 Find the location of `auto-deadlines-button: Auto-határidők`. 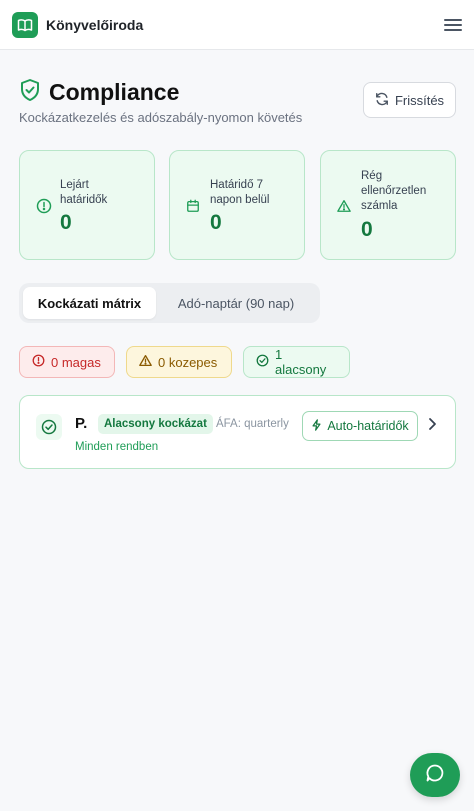

auto-deadlines-button: Auto-határidők is located at coordinates (360, 426).